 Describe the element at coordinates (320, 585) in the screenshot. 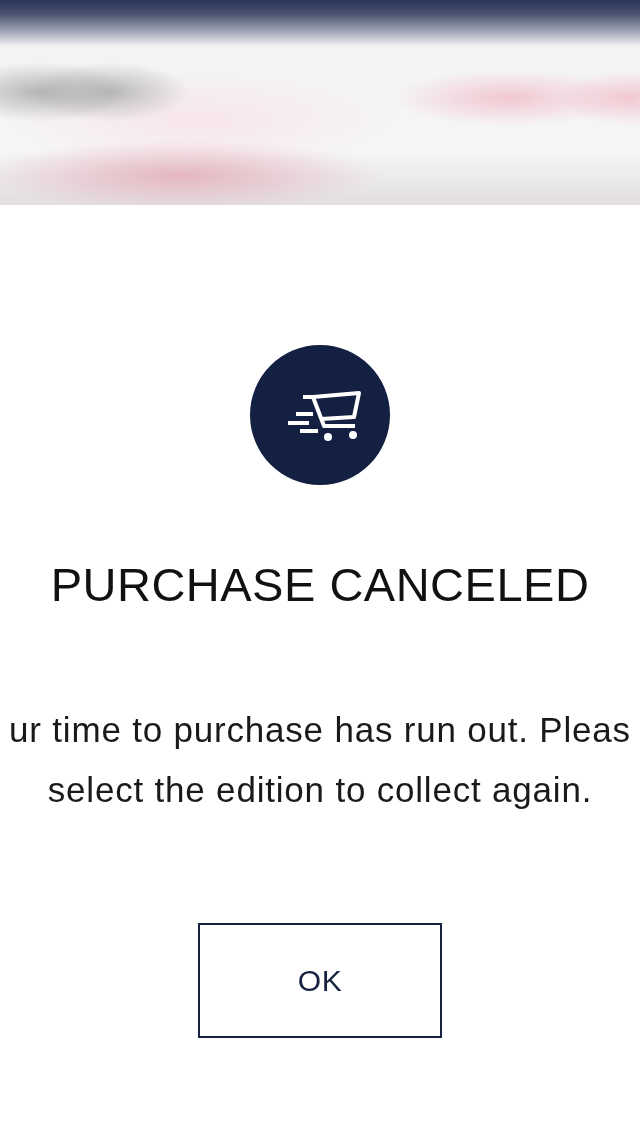

I see `dialog-title: PURCHASE CANCELED` at that location.